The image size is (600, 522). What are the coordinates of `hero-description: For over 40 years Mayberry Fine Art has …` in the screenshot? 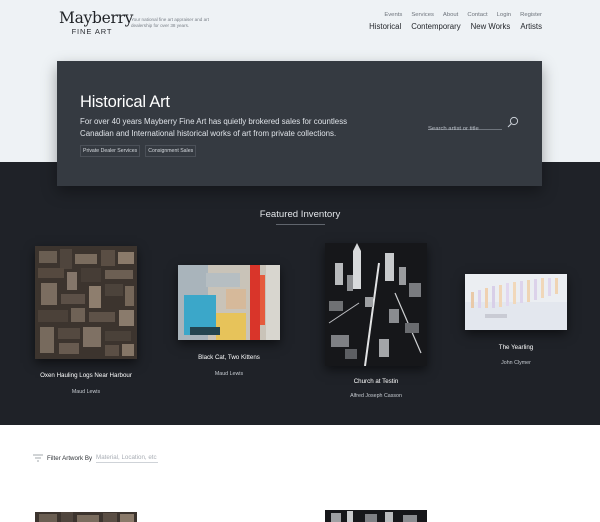 It's located at (214, 127).